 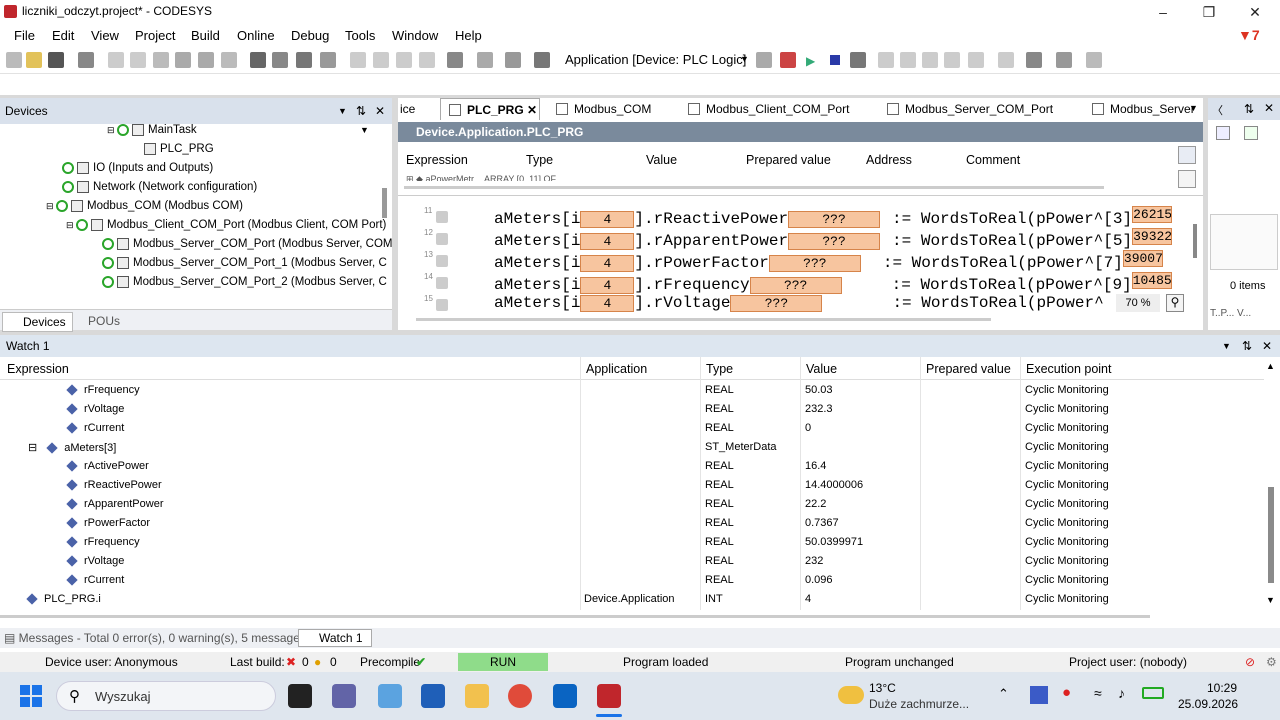 What do you see at coordinates (1270, 366) in the screenshot?
I see `scroll-up-icon: ▲` at bounding box center [1270, 366].